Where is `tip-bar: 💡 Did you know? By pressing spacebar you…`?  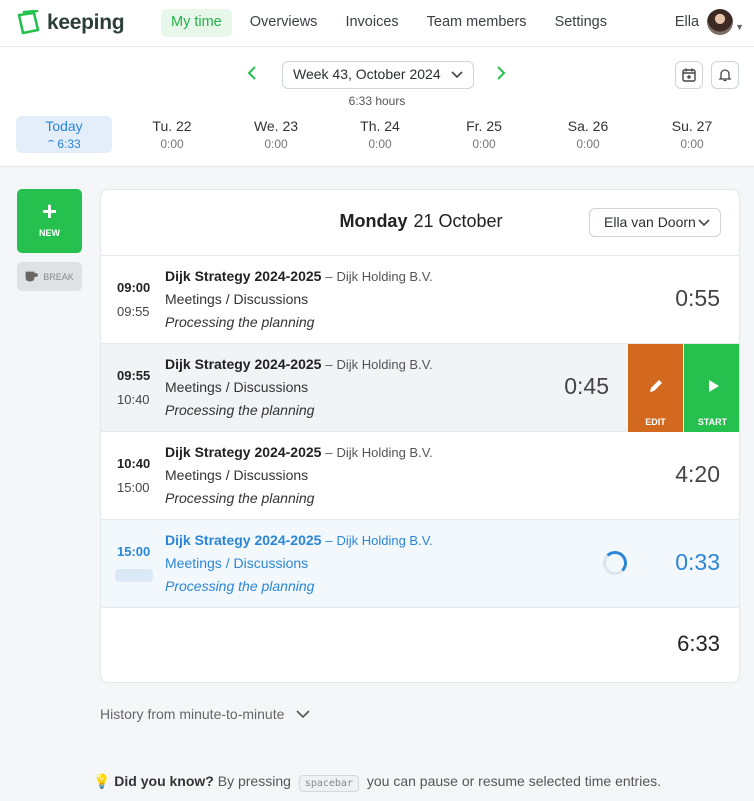
tip-bar: 💡 Did you know? By pressing spacebar you… is located at coordinates (377, 782).